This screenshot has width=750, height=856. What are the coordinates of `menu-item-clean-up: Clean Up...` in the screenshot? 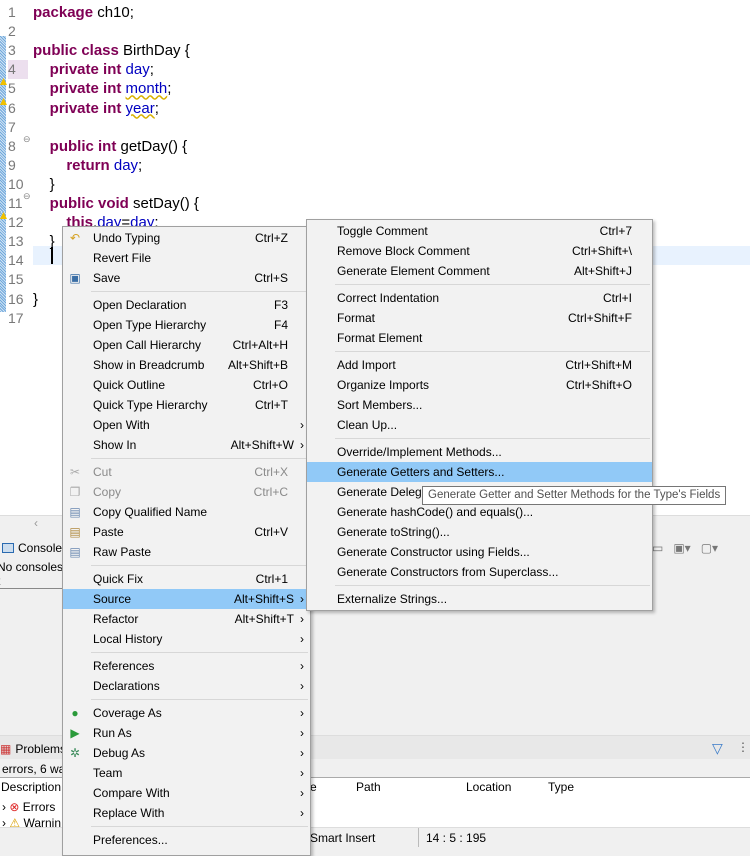 It's located at (479, 425).